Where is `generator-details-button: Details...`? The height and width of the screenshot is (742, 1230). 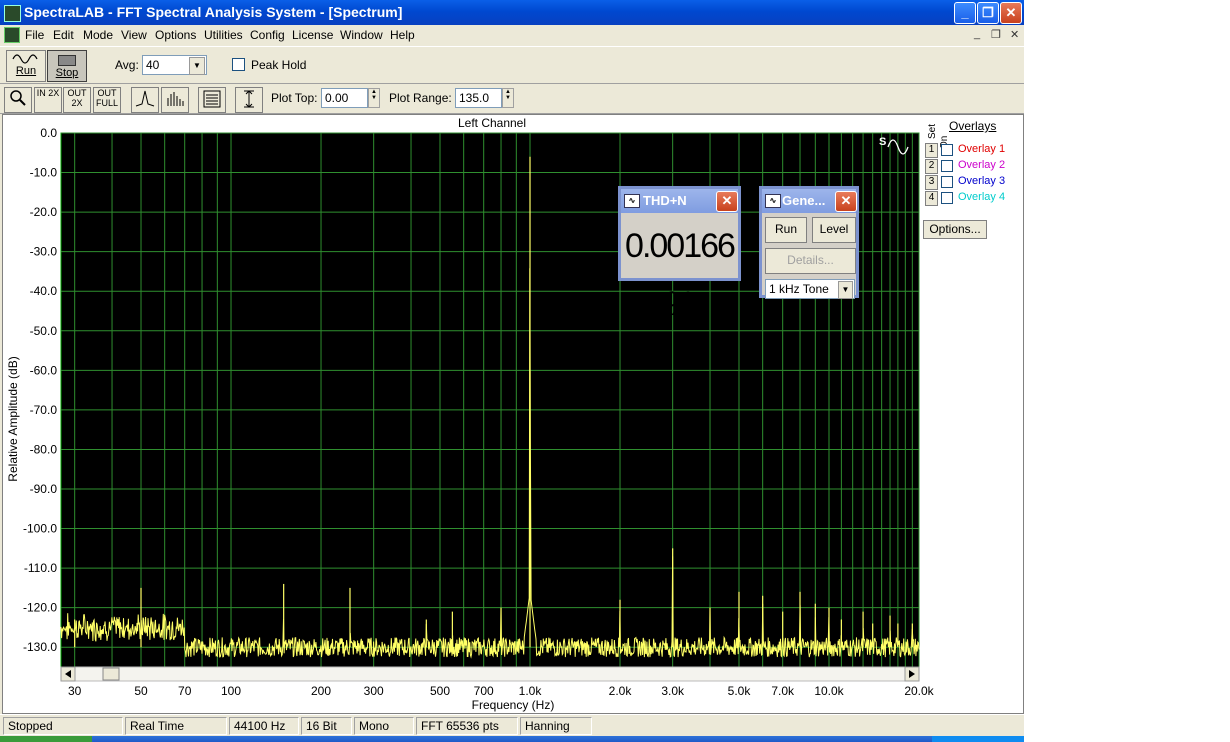
generator-details-button: Details... is located at coordinates (810, 261).